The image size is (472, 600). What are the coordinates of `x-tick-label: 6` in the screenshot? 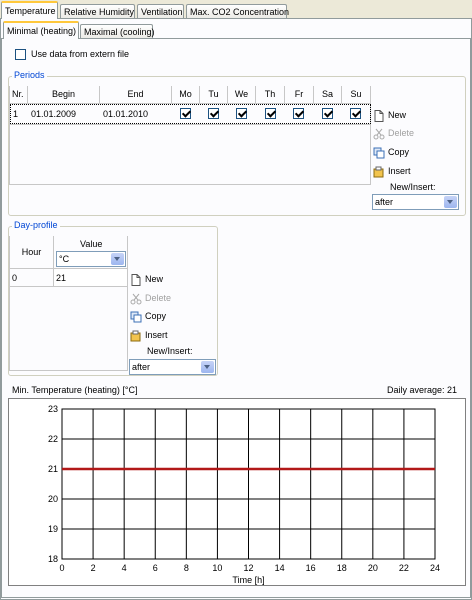 It's located at (155, 568).